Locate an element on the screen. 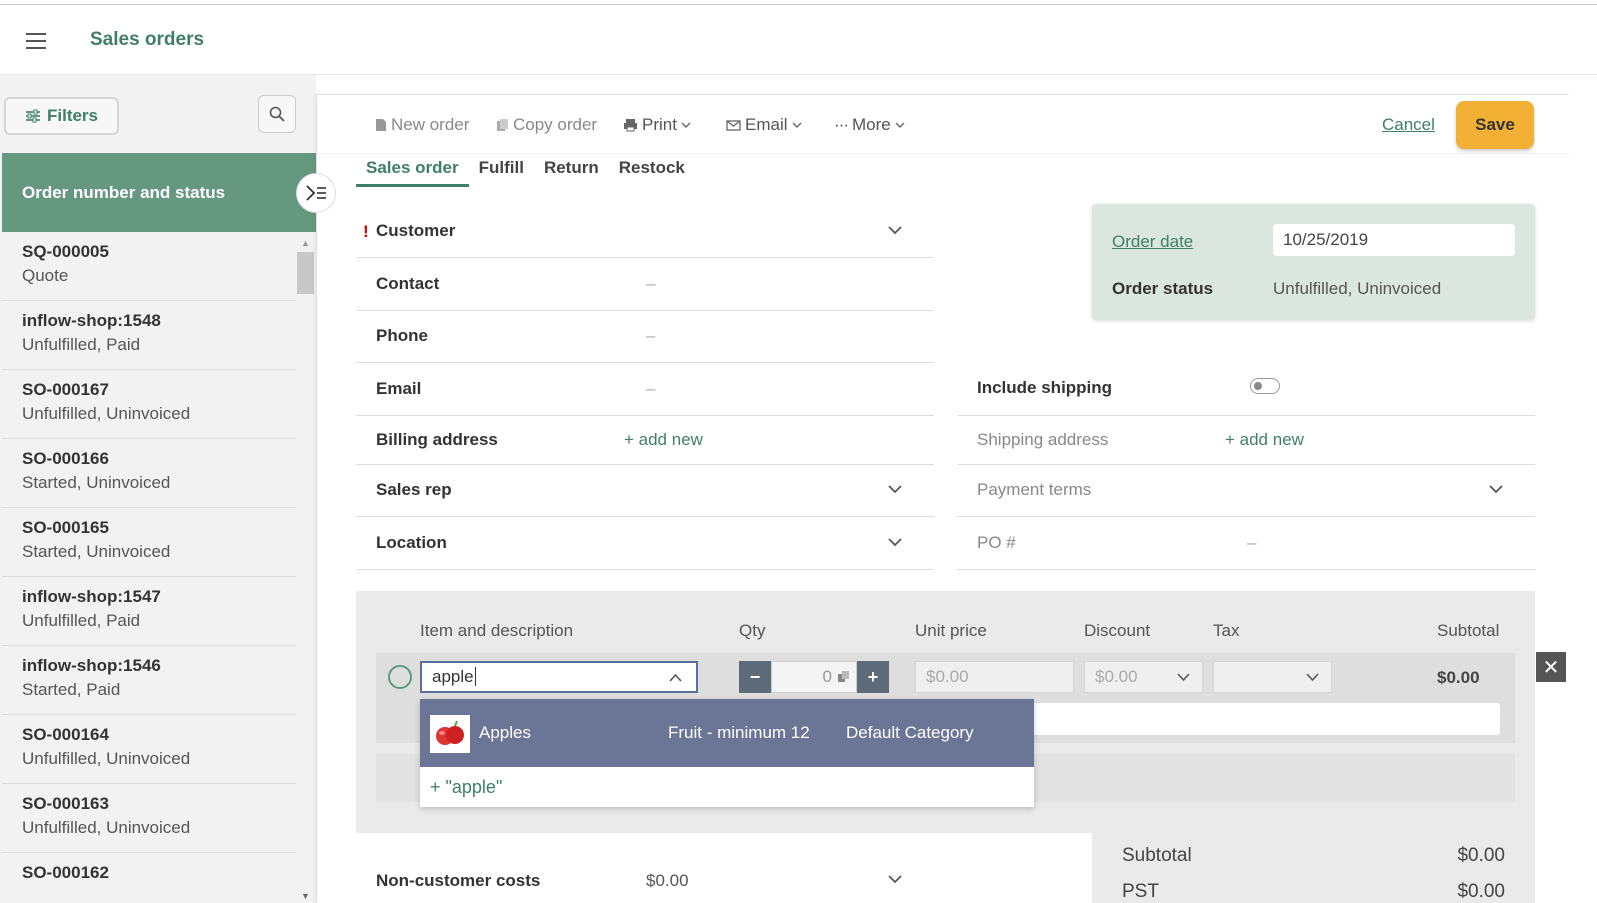 Image resolution: width=1597 pixels, height=903 pixels. print-menu-button: Print is located at coordinates (657, 125).